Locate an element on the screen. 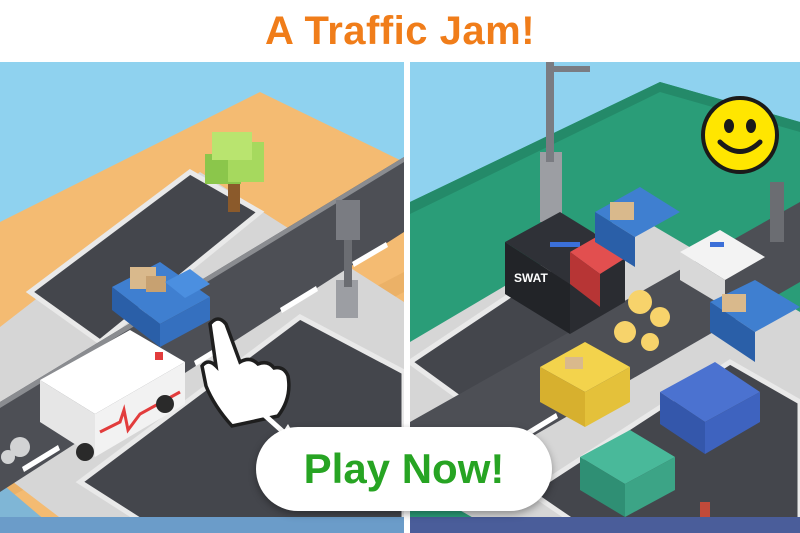 The height and width of the screenshot is (533, 800). play-now-button: Play Now! is located at coordinates (404, 469).